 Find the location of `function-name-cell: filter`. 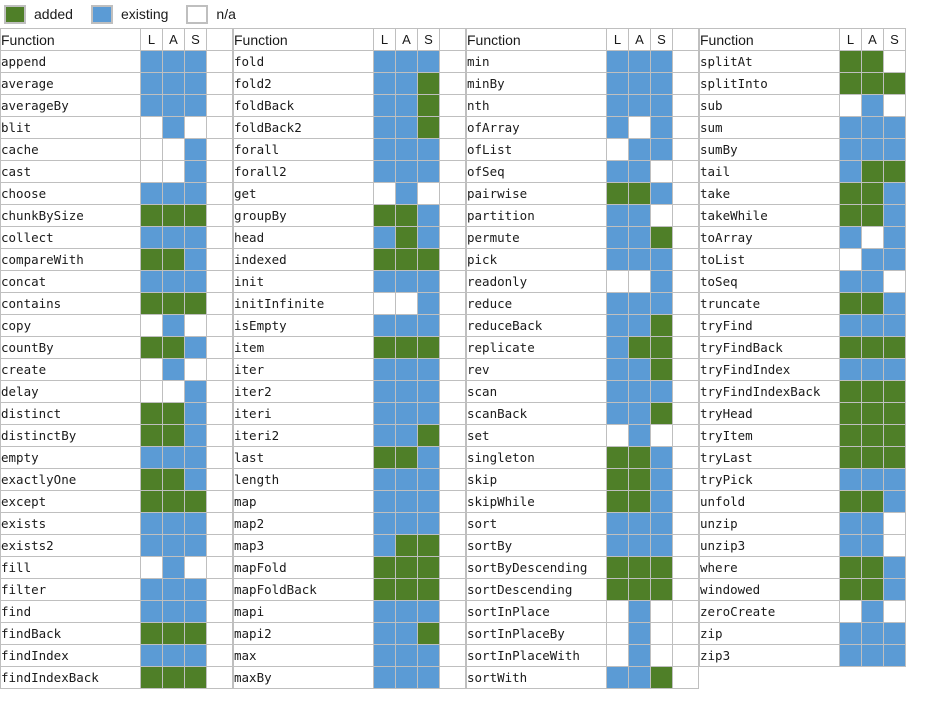

function-name-cell: filter is located at coordinates (70, 589).